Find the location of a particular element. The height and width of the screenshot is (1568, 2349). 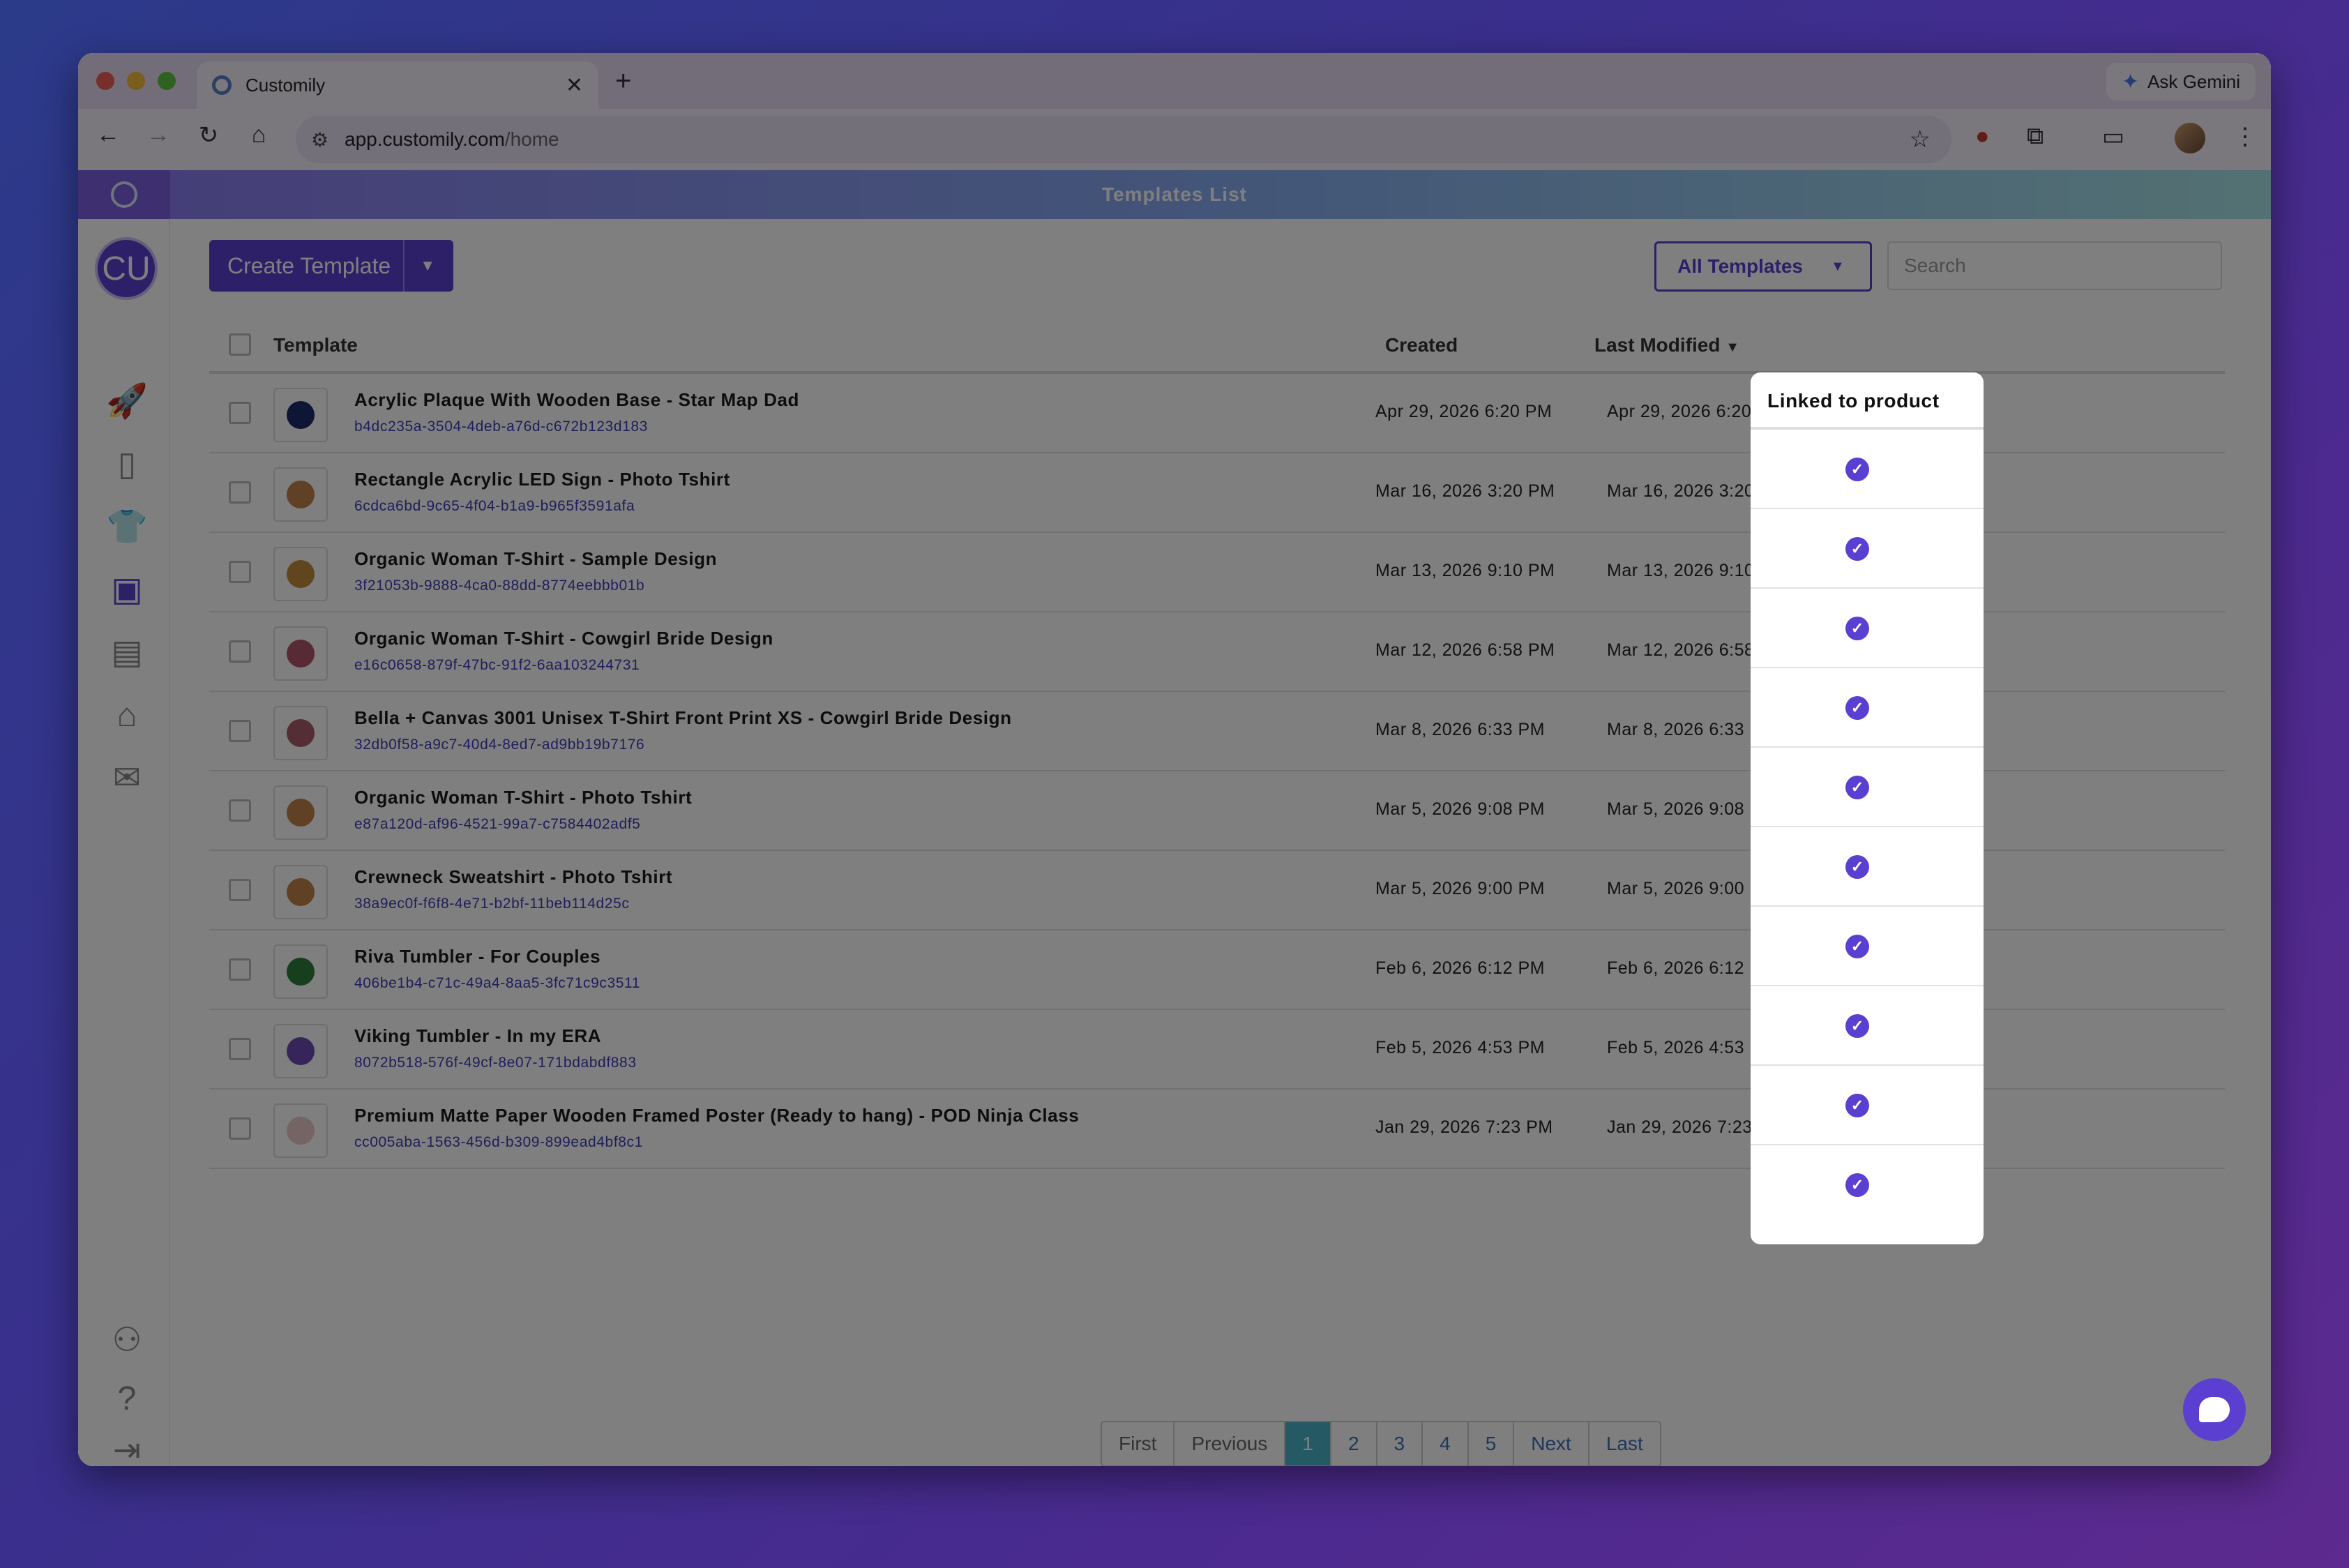

page-button-1: 1 is located at coordinates (1308, 1443).